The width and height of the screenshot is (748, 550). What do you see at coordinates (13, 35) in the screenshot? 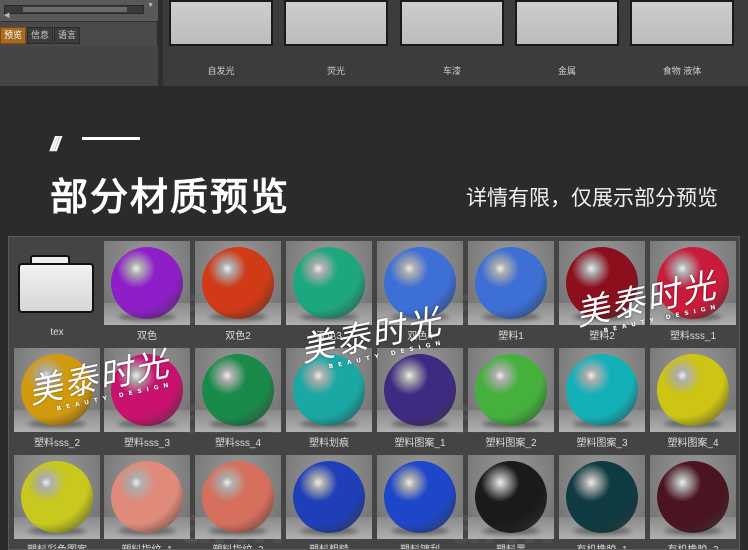
I see `tab-preview: 预览` at bounding box center [13, 35].